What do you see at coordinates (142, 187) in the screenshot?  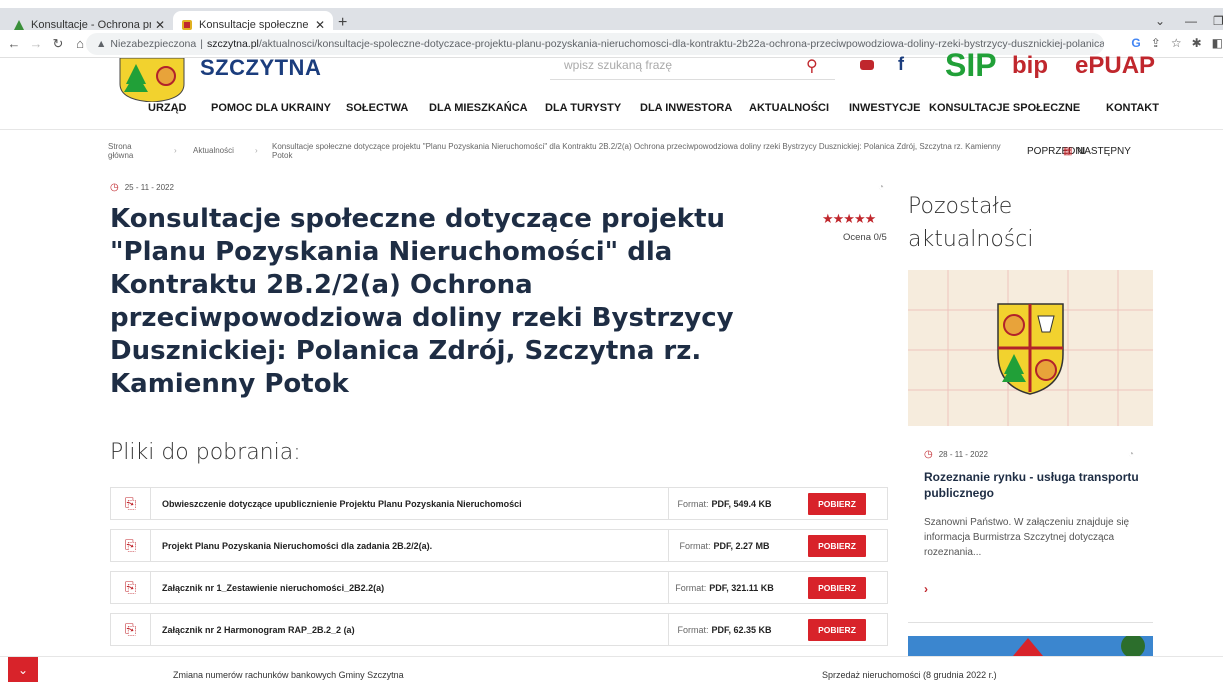 I see `article-date: ◷ 25 - 11 - 2022` at bounding box center [142, 187].